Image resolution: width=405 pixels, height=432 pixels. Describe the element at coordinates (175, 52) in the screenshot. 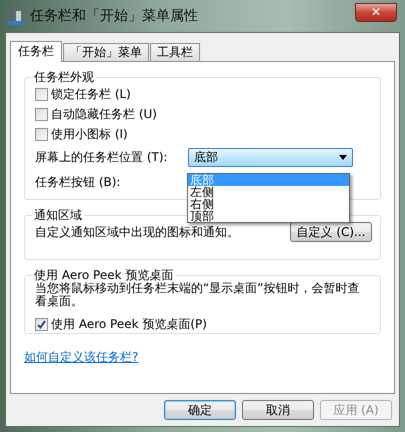

I see `tab: 工具栏` at that location.